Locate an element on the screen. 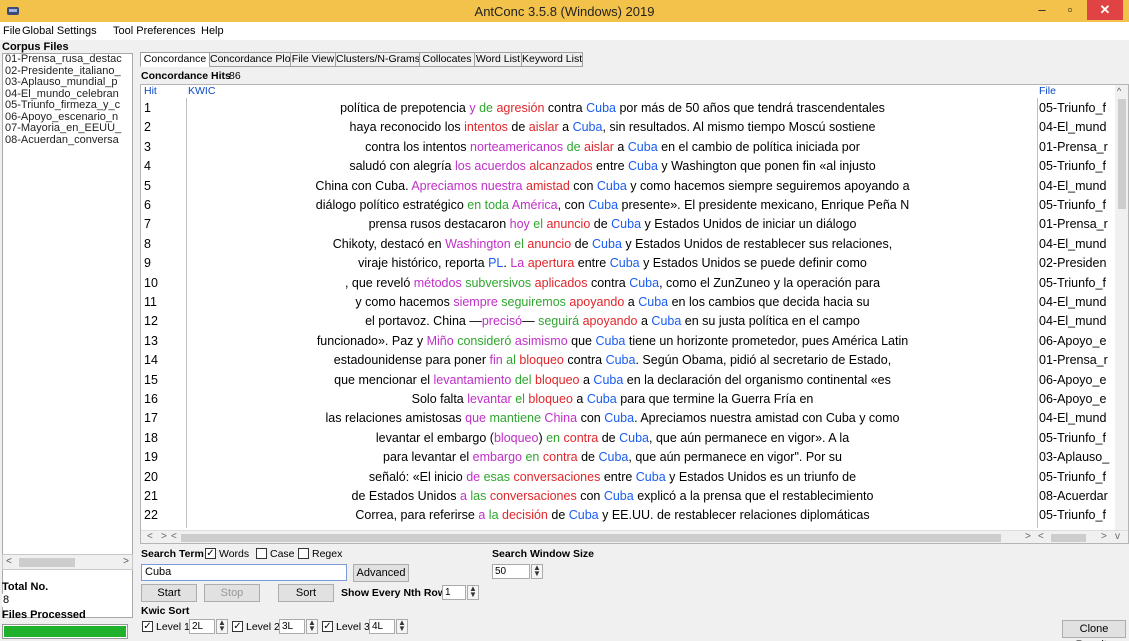 This screenshot has height=641, width=1129. clone-results-button: Clone Results is located at coordinates (1094, 630).